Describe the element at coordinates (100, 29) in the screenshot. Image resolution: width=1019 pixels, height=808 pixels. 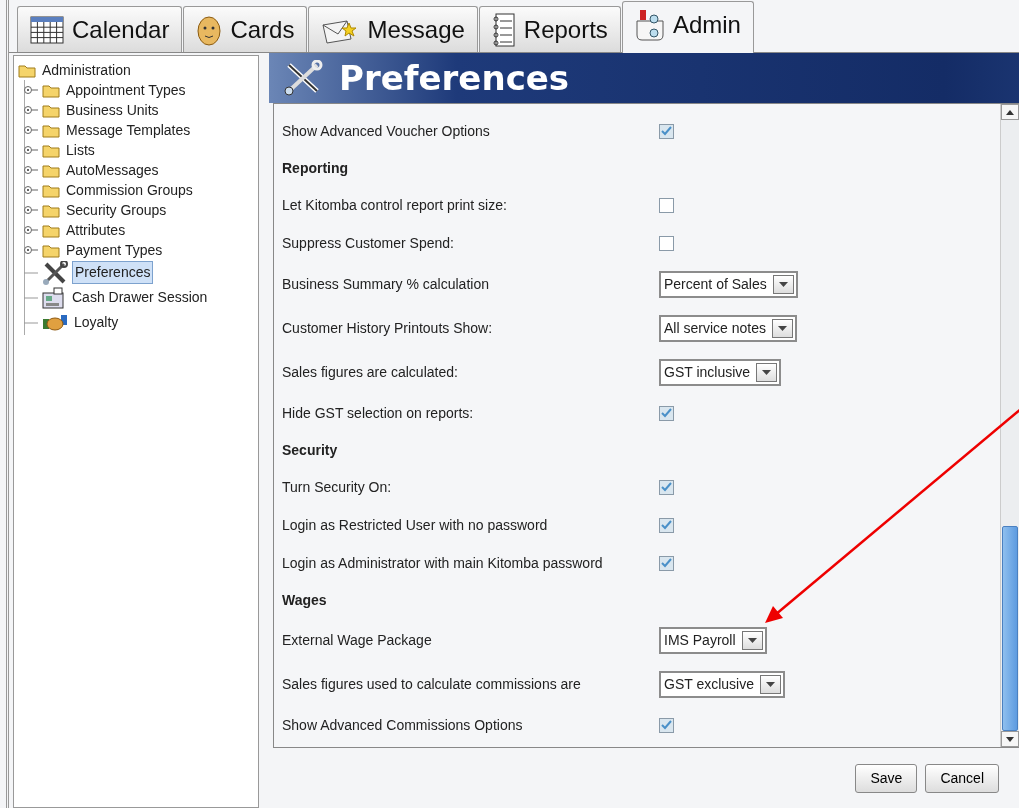
I see `tab: Calendar` at that location.